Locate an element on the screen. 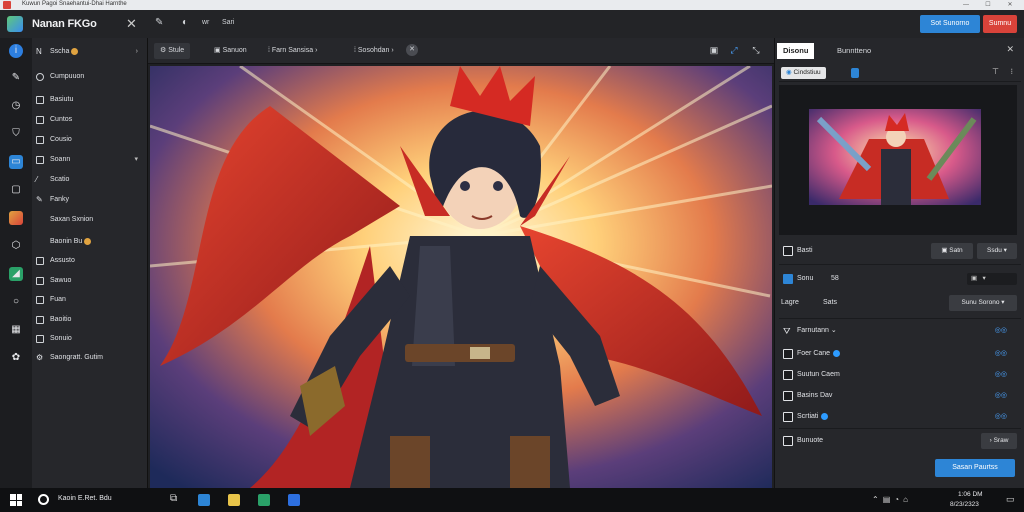  sidebar-item: Sonuio is located at coordinates (90, 339).